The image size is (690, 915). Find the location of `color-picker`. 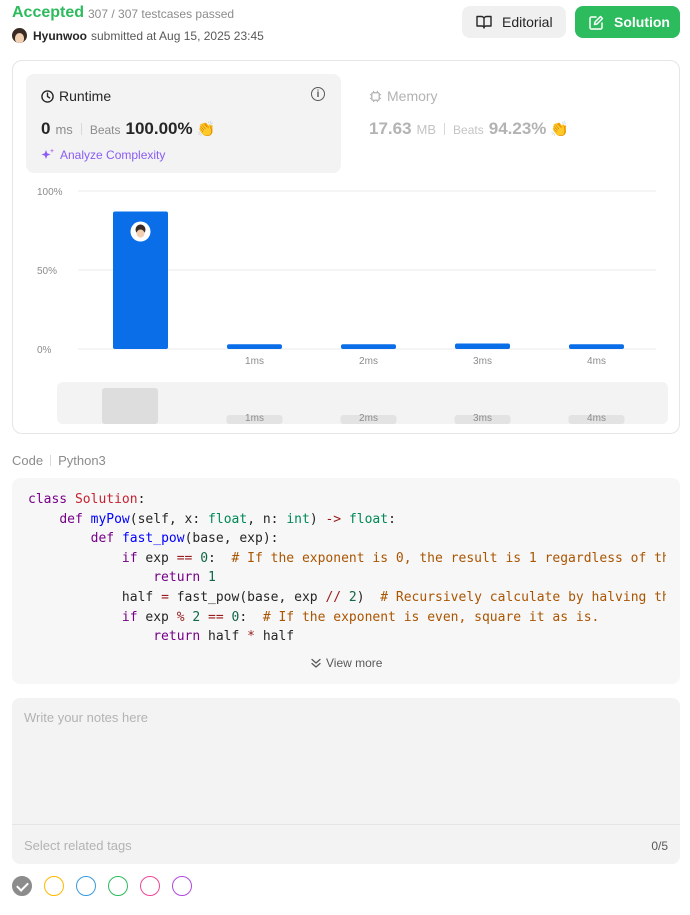

color-picker is located at coordinates (108, 886).